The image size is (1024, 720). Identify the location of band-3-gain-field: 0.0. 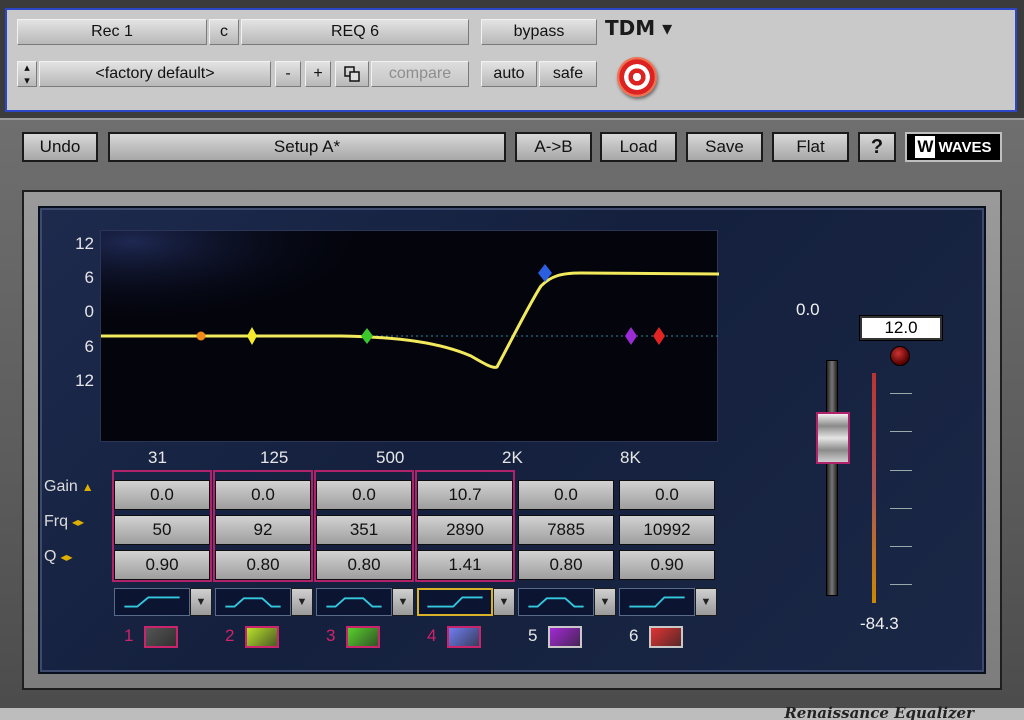
(364, 495).